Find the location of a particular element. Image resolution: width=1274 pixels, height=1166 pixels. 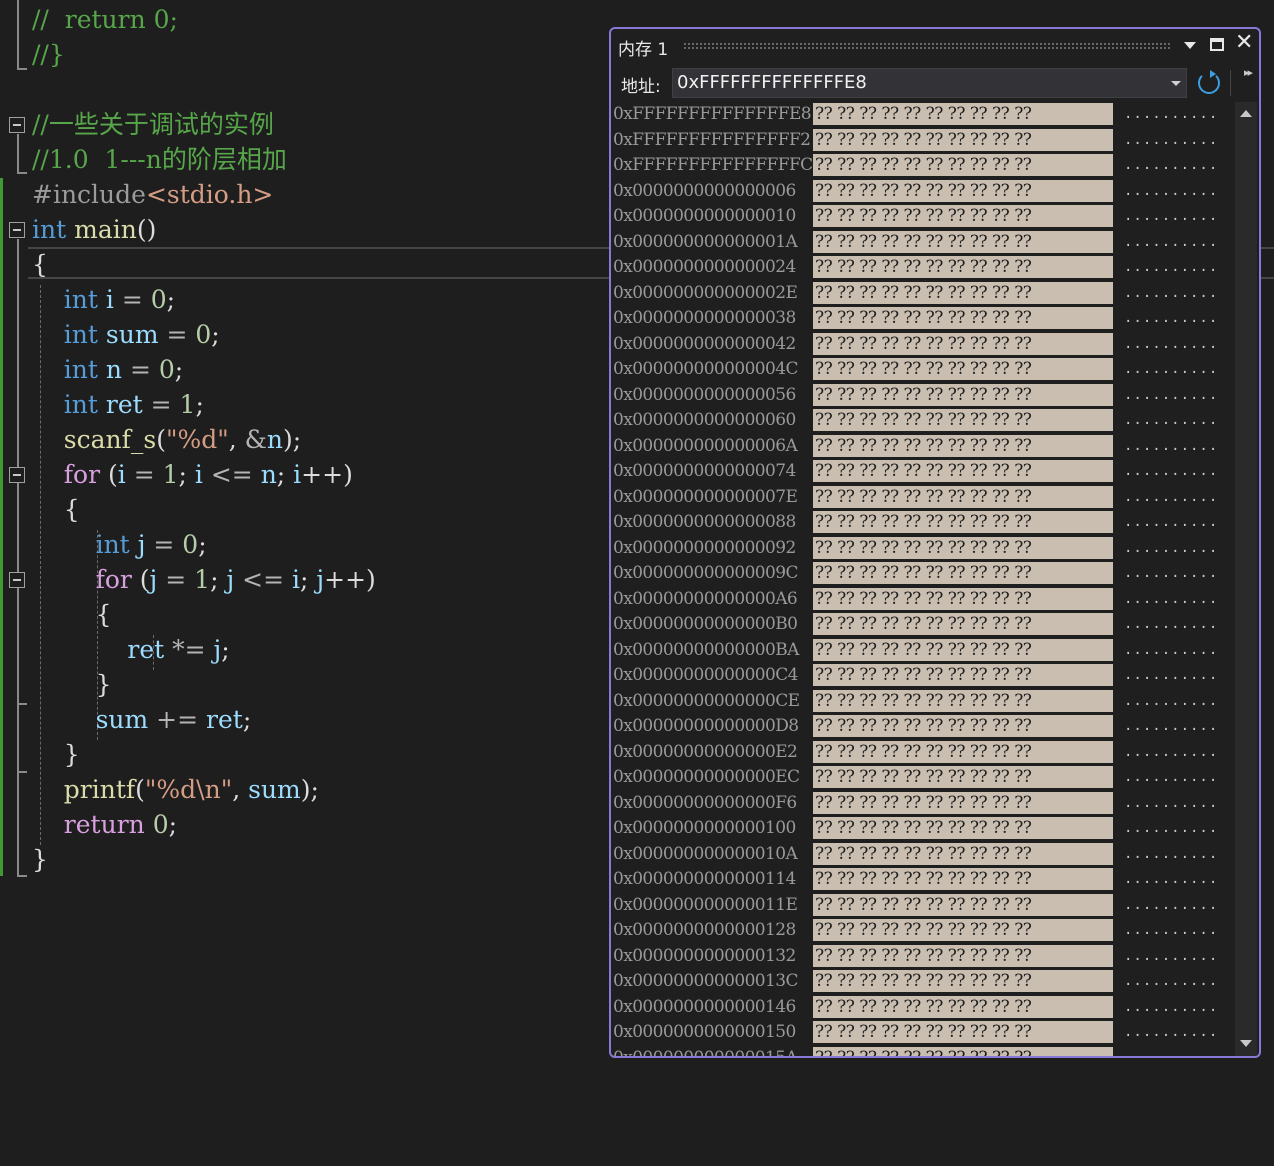

code-line: int i = 0; is located at coordinates (103, 299).